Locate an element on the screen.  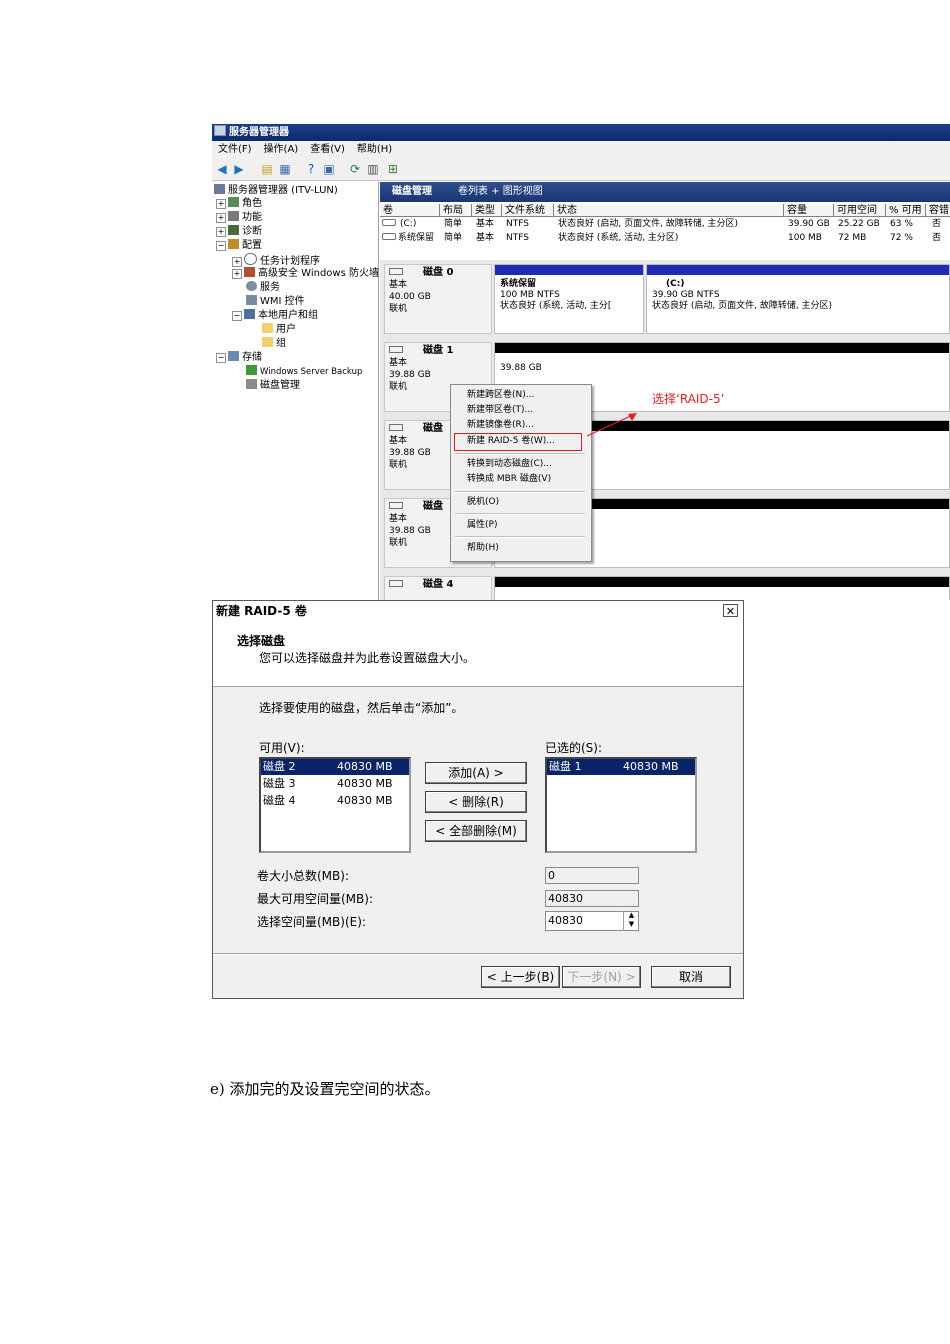
help-icon: ? is located at coordinates (311, 169).